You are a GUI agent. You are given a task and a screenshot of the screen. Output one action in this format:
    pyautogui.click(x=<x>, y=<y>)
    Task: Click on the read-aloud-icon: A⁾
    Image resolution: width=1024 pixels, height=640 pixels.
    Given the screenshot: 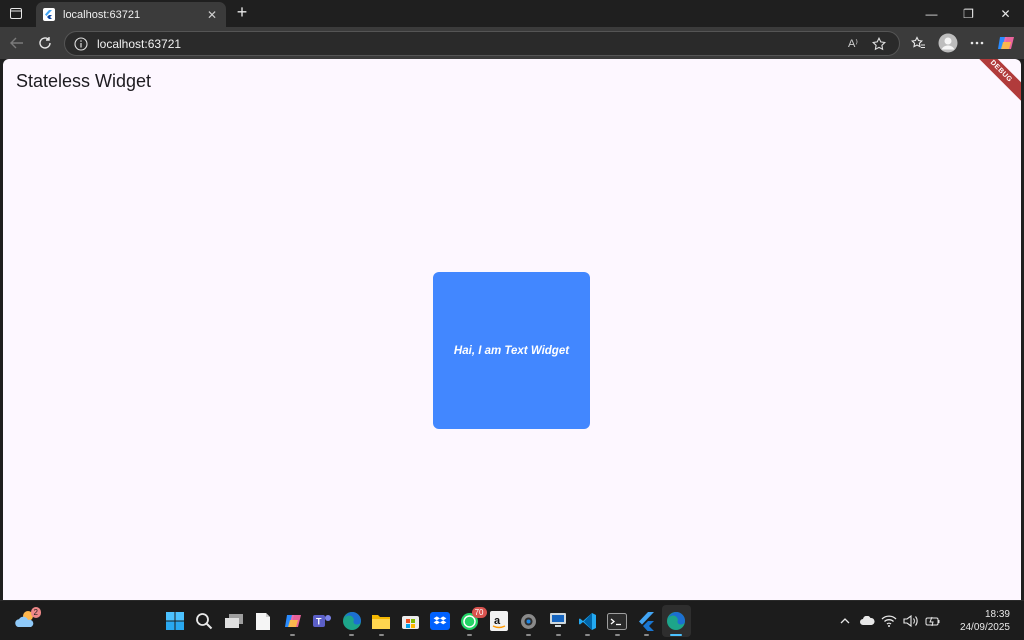 What is the action you would take?
    pyautogui.click(x=853, y=44)
    